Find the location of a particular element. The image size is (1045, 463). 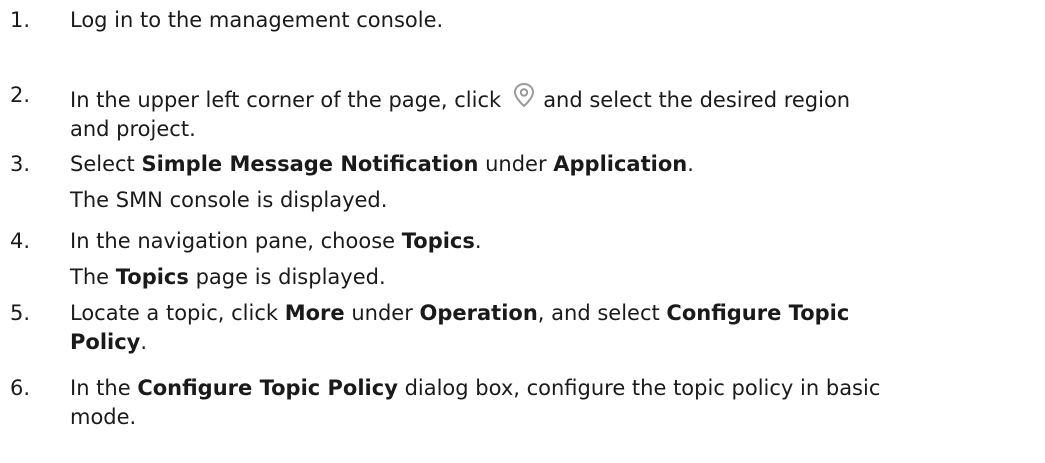

step-number: 3. is located at coordinates (20, 164).